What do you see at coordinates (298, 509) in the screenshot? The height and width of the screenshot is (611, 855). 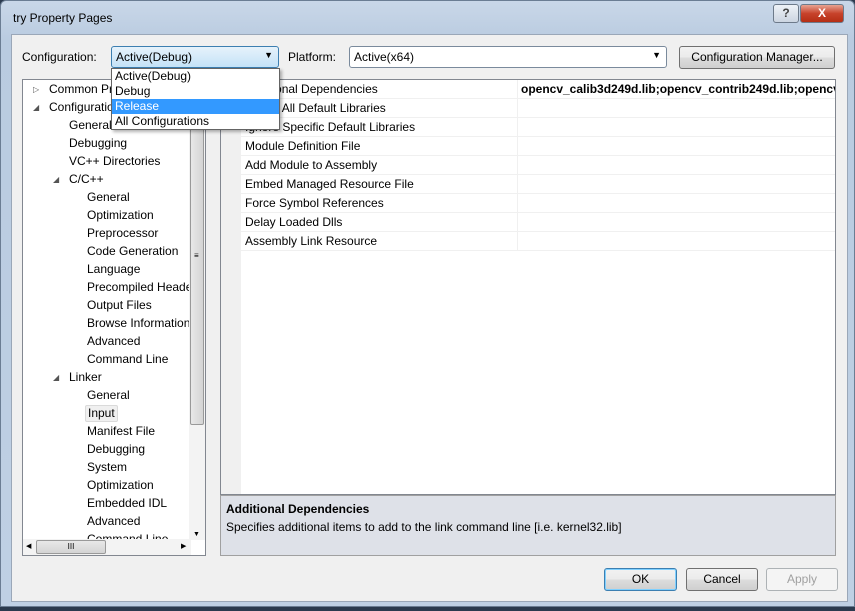 I see `description-title: Additional Dependencies` at bounding box center [298, 509].